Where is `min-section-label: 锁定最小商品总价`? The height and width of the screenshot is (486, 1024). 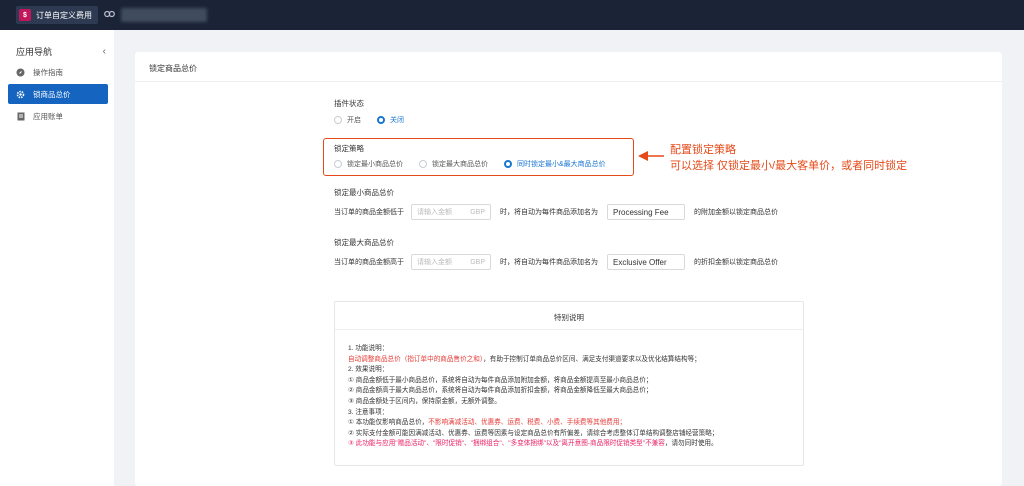 min-section-label: 锁定最小商品总价 is located at coordinates (364, 192).